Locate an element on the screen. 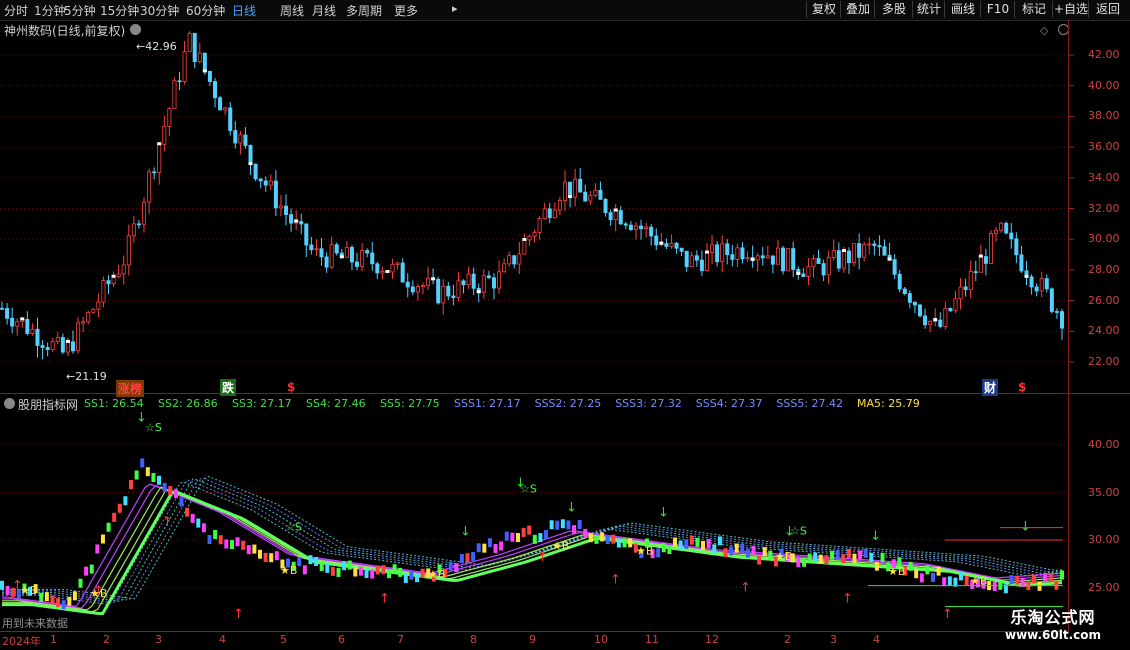  timeframe-tab: 月线 is located at coordinates (324, 10).